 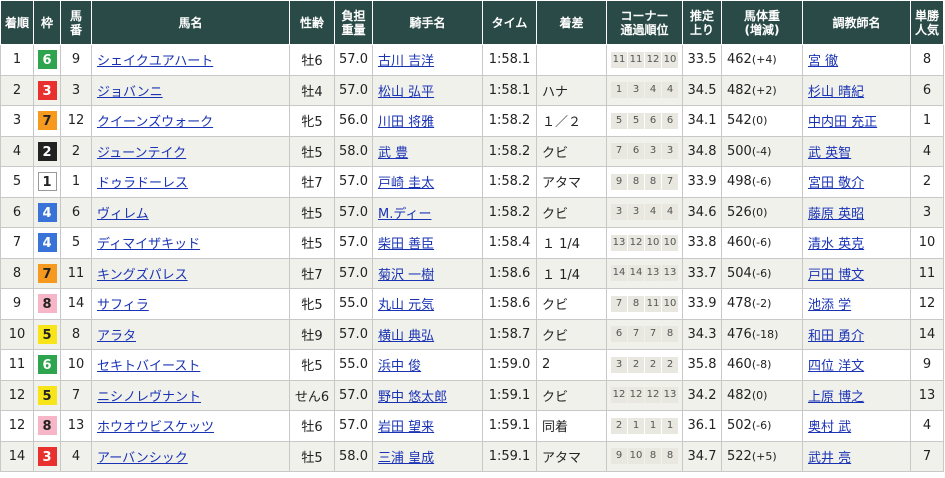 I want to click on corner-cell: 3344, so click(x=644, y=212).